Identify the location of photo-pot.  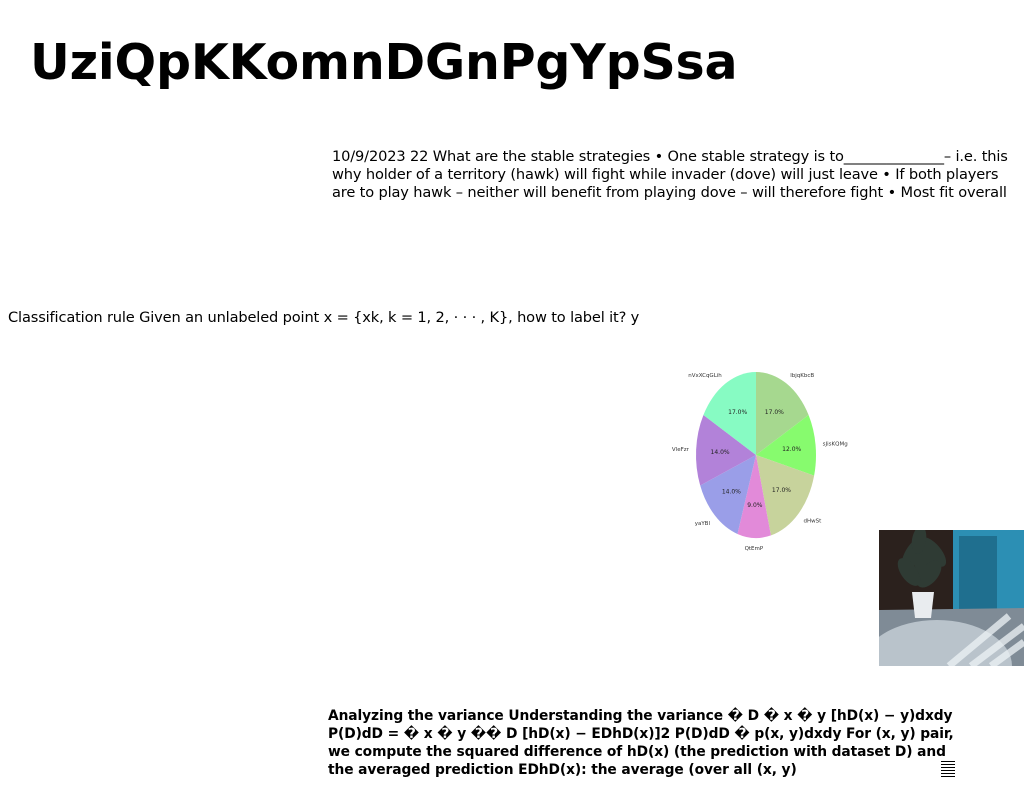
(923, 605).